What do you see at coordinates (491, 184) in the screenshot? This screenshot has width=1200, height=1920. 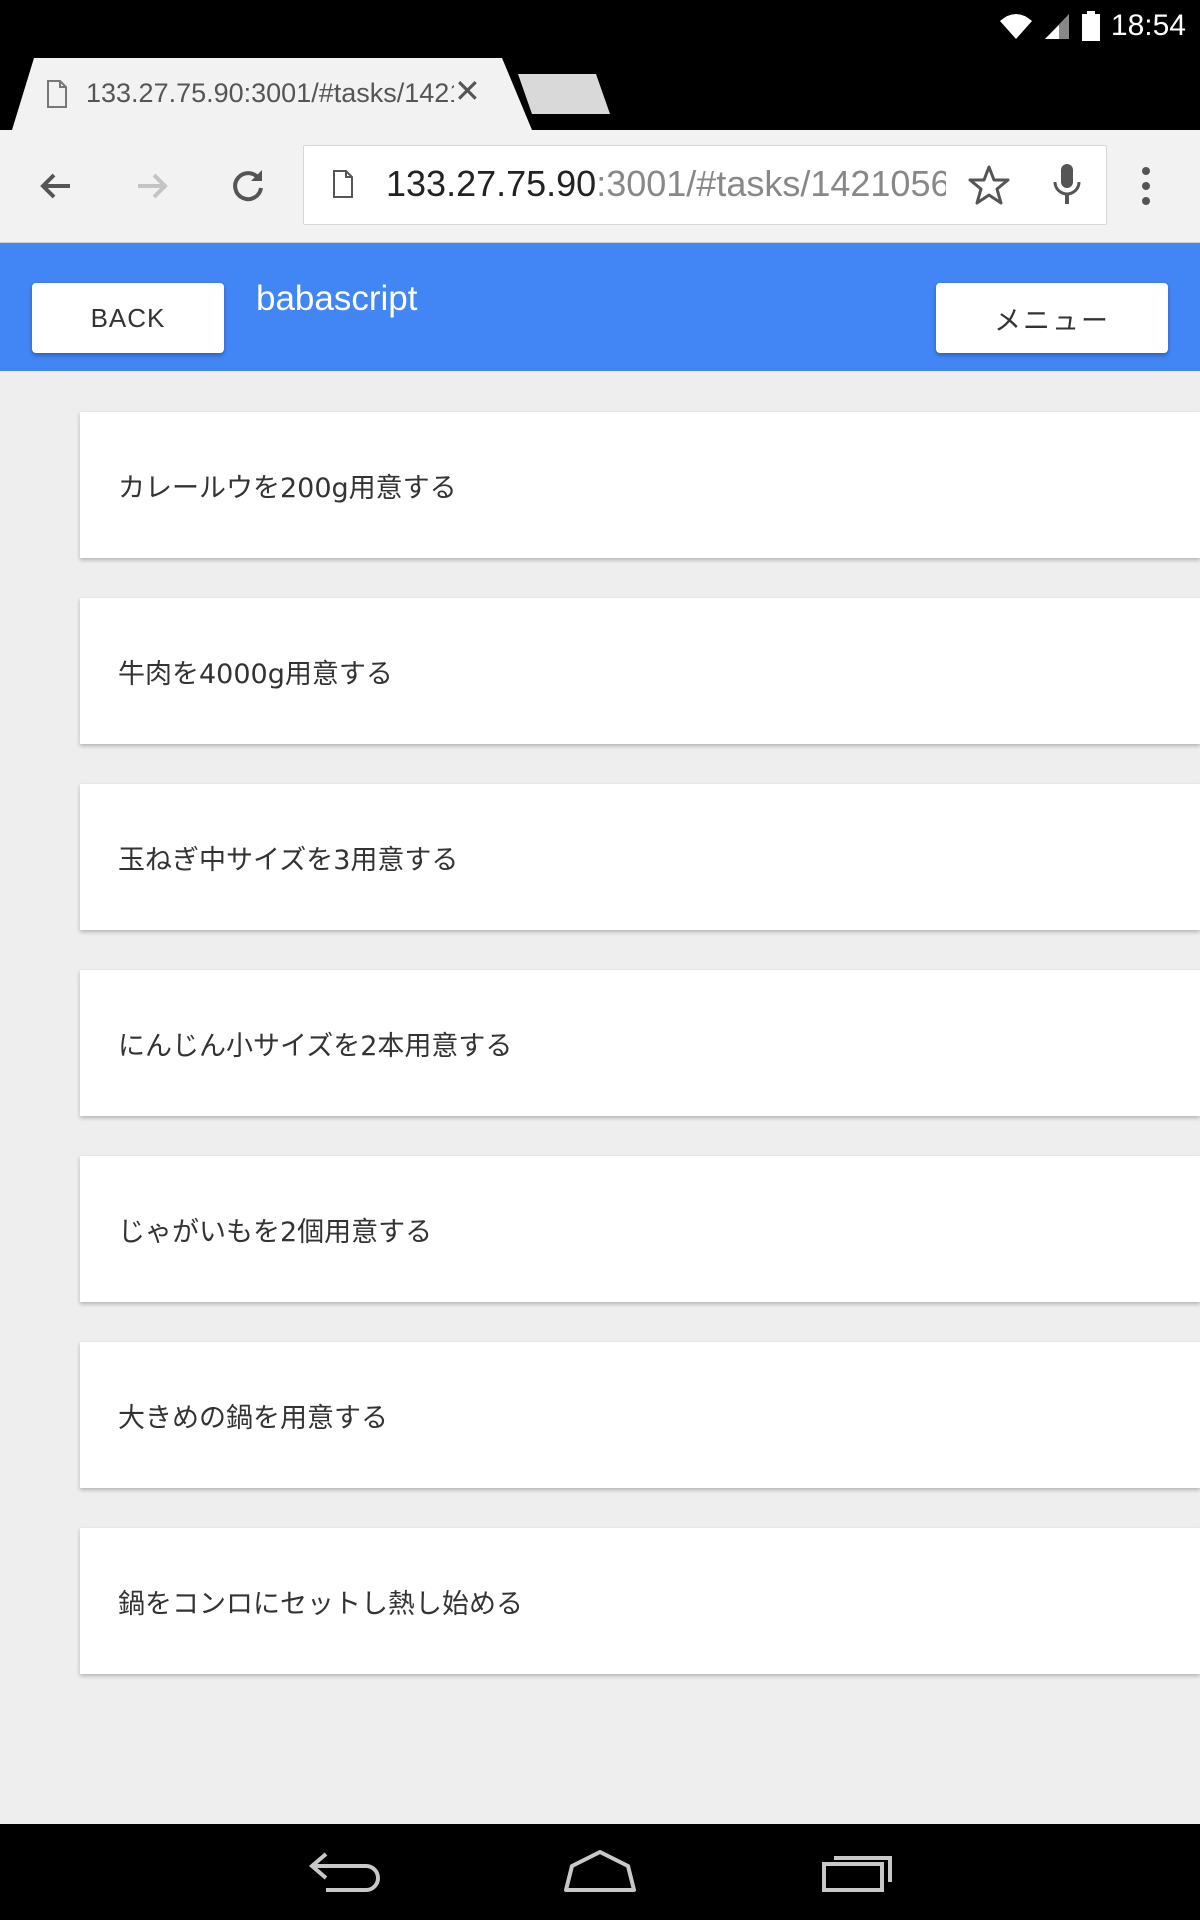 I see `url-host: 133.27.75.90` at bounding box center [491, 184].